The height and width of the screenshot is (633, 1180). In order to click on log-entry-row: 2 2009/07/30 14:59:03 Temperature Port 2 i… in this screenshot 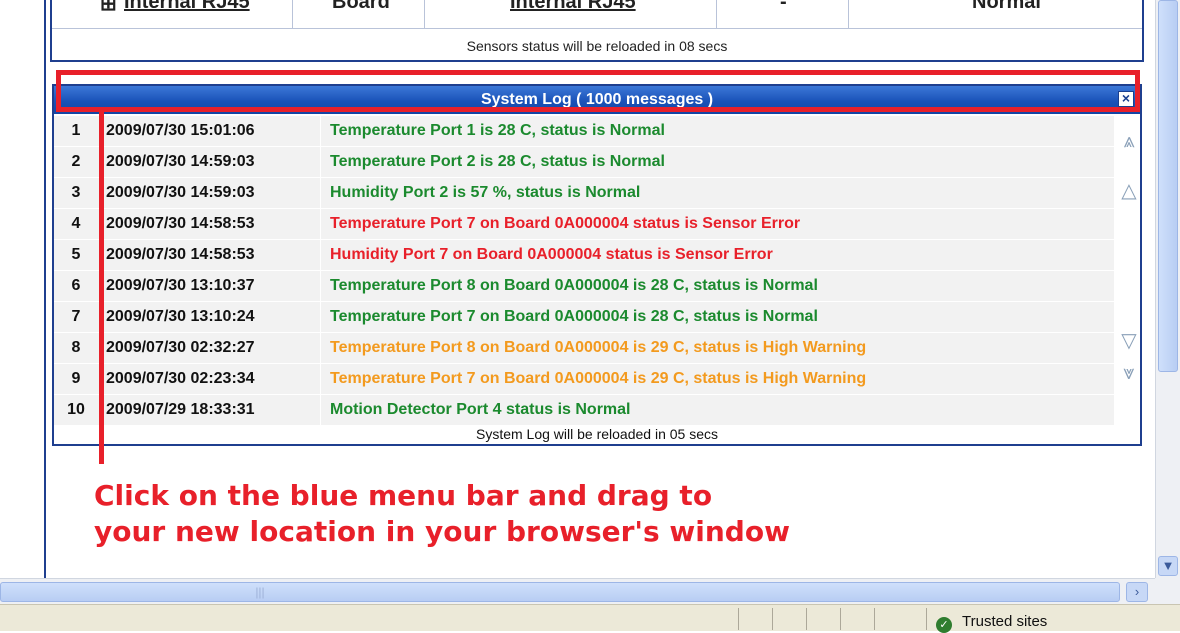, I will do `click(584, 162)`.